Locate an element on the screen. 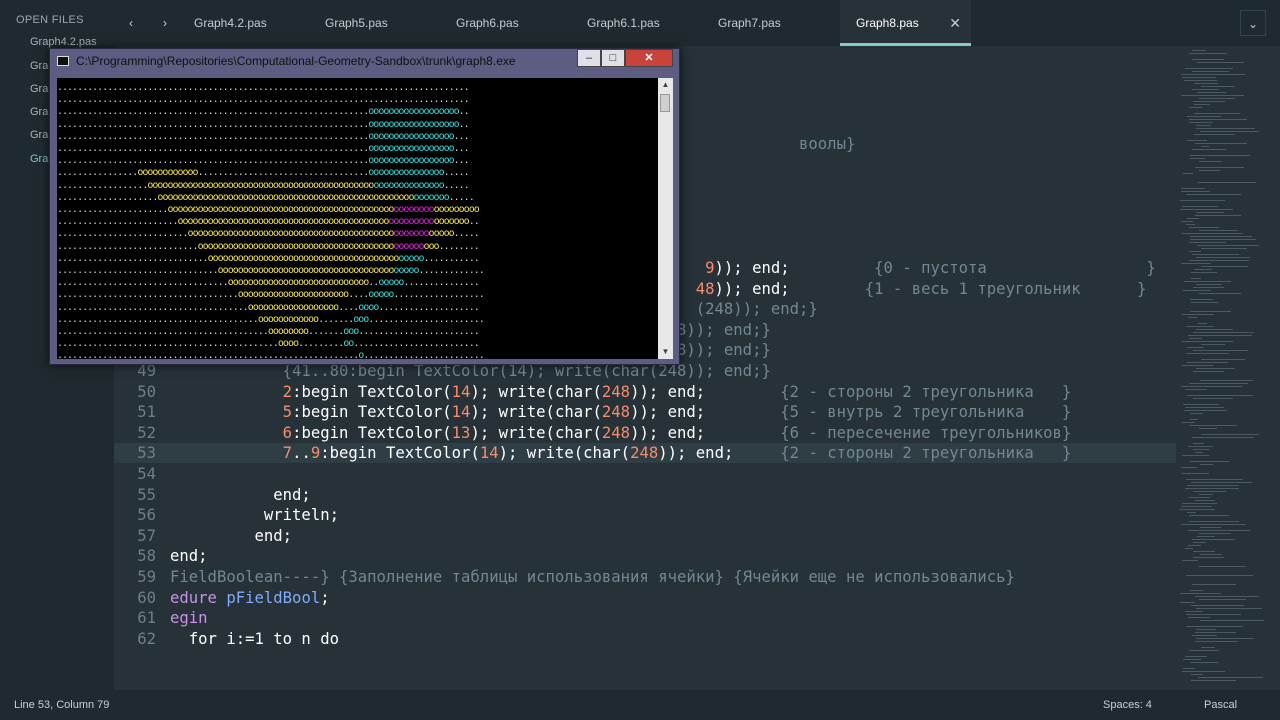 Image resolution: width=1280 pixels, height=720 pixels. line-number: 58 is located at coordinates (146, 556).